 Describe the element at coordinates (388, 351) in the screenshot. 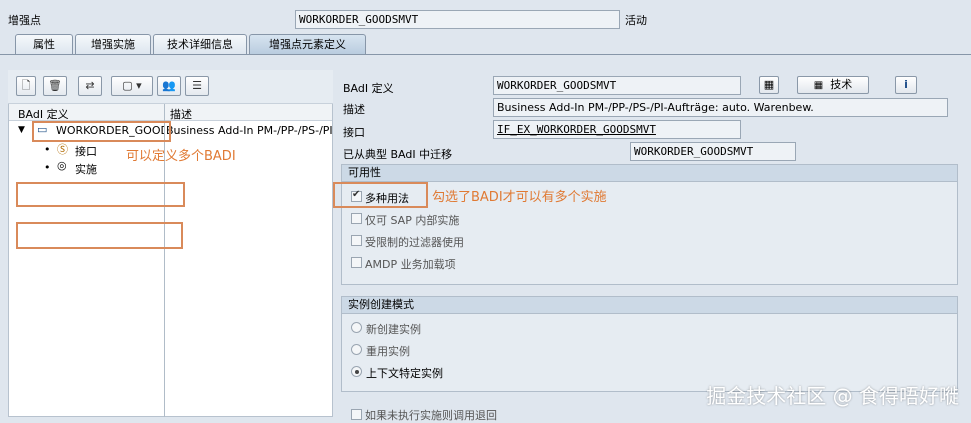

I see `reuse-instance-label: 重用实例` at that location.